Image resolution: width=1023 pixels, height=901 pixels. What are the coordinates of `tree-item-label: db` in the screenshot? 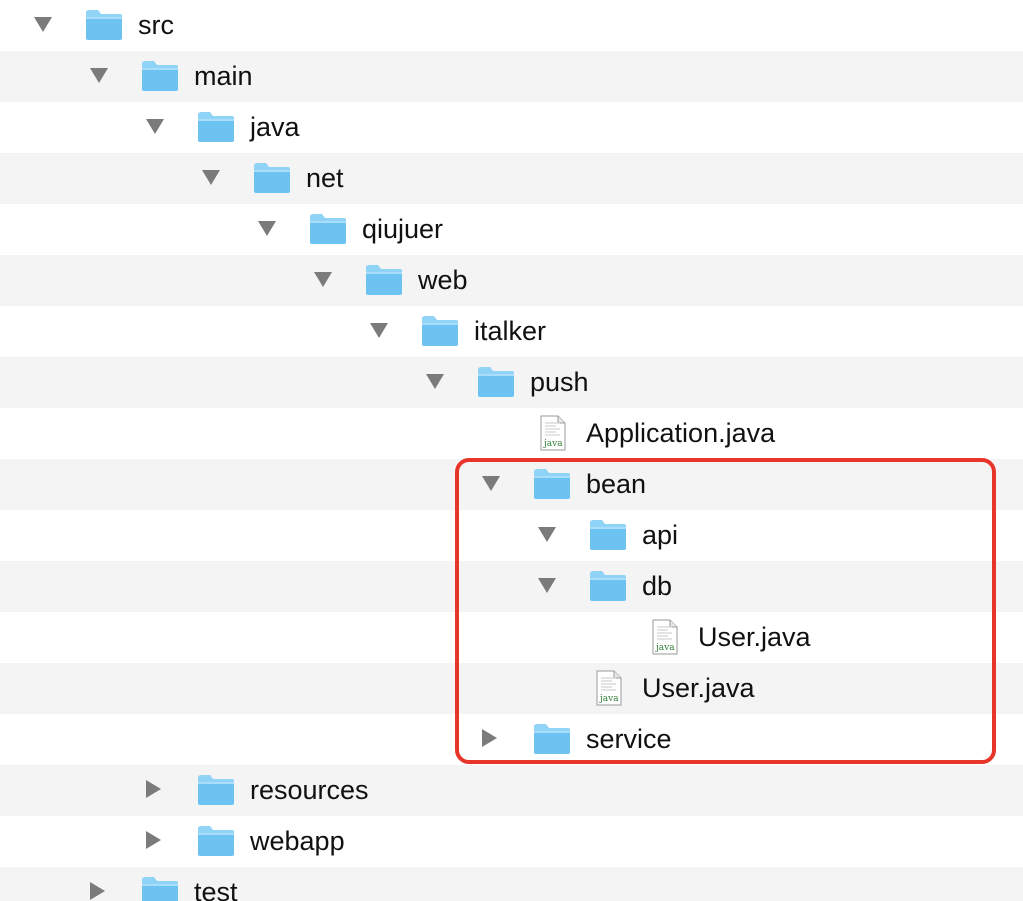 It's located at (657, 586).